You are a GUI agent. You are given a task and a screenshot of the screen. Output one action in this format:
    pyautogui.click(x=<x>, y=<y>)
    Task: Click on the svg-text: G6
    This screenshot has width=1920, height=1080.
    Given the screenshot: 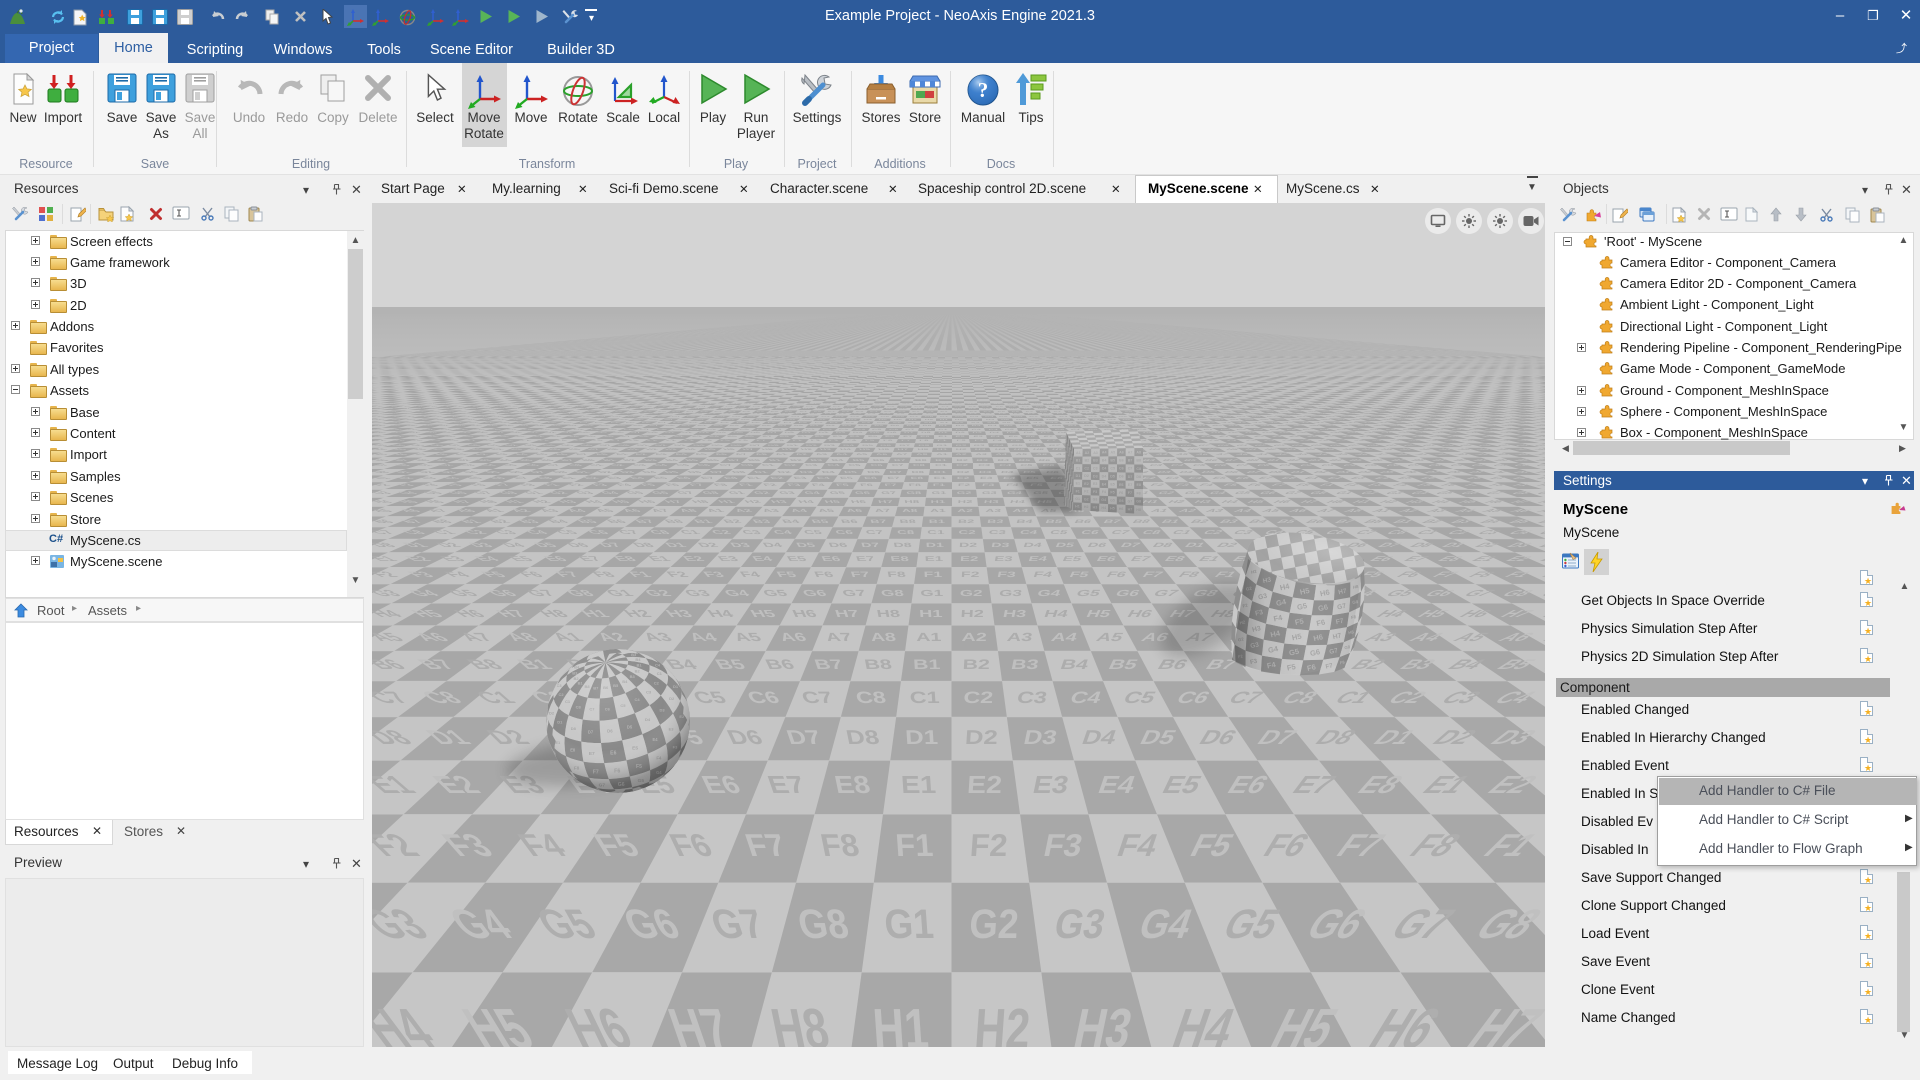 What is the action you would take?
    pyautogui.click(x=1019, y=416)
    